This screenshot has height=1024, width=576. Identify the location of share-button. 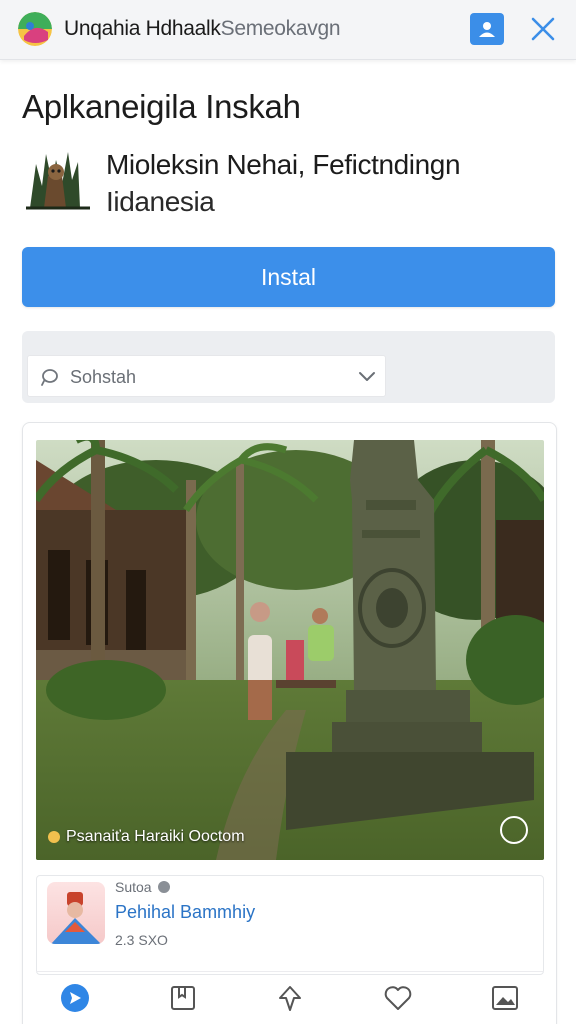
(487, 29).